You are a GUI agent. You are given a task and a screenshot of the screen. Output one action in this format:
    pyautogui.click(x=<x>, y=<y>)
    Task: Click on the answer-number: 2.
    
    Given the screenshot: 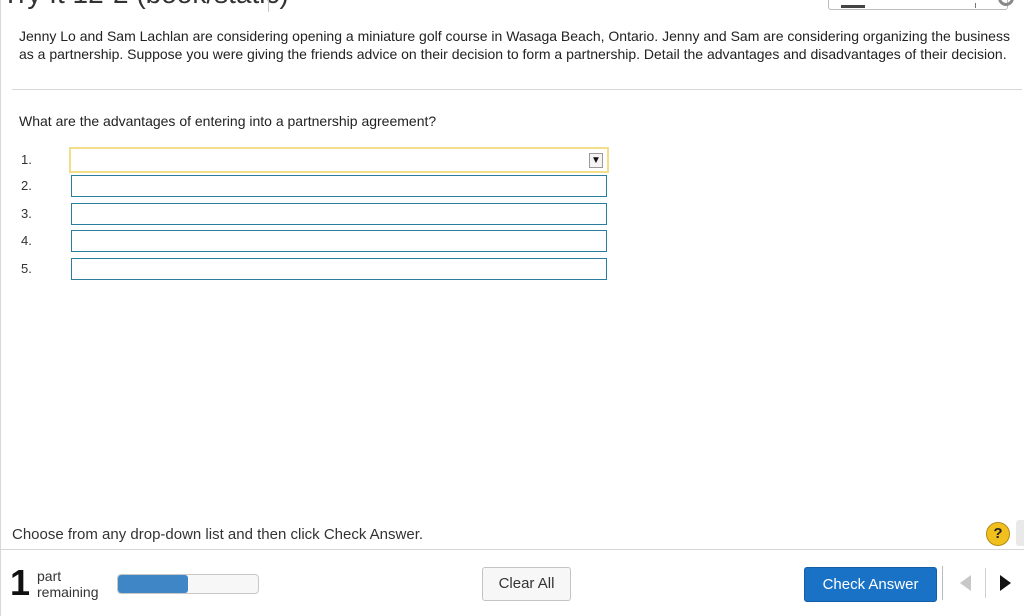 What is the action you would take?
    pyautogui.click(x=26, y=185)
    